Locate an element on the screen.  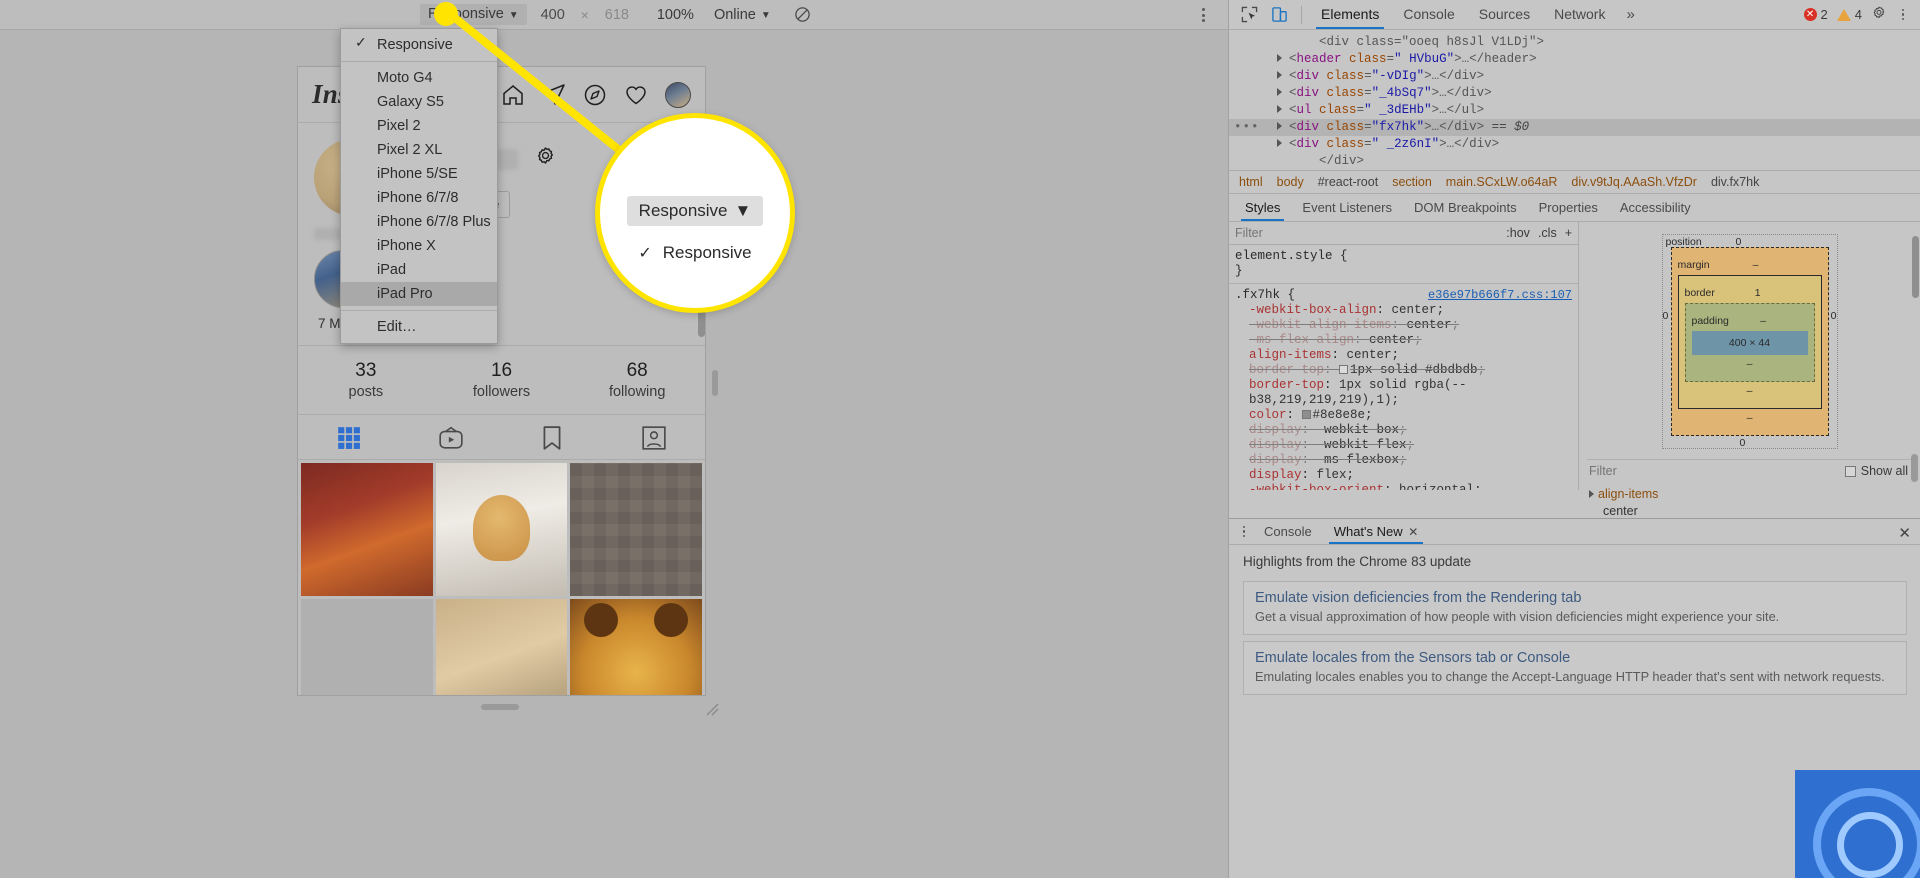
breadcrumb-item: #react-root is located at coordinates (1348, 182).